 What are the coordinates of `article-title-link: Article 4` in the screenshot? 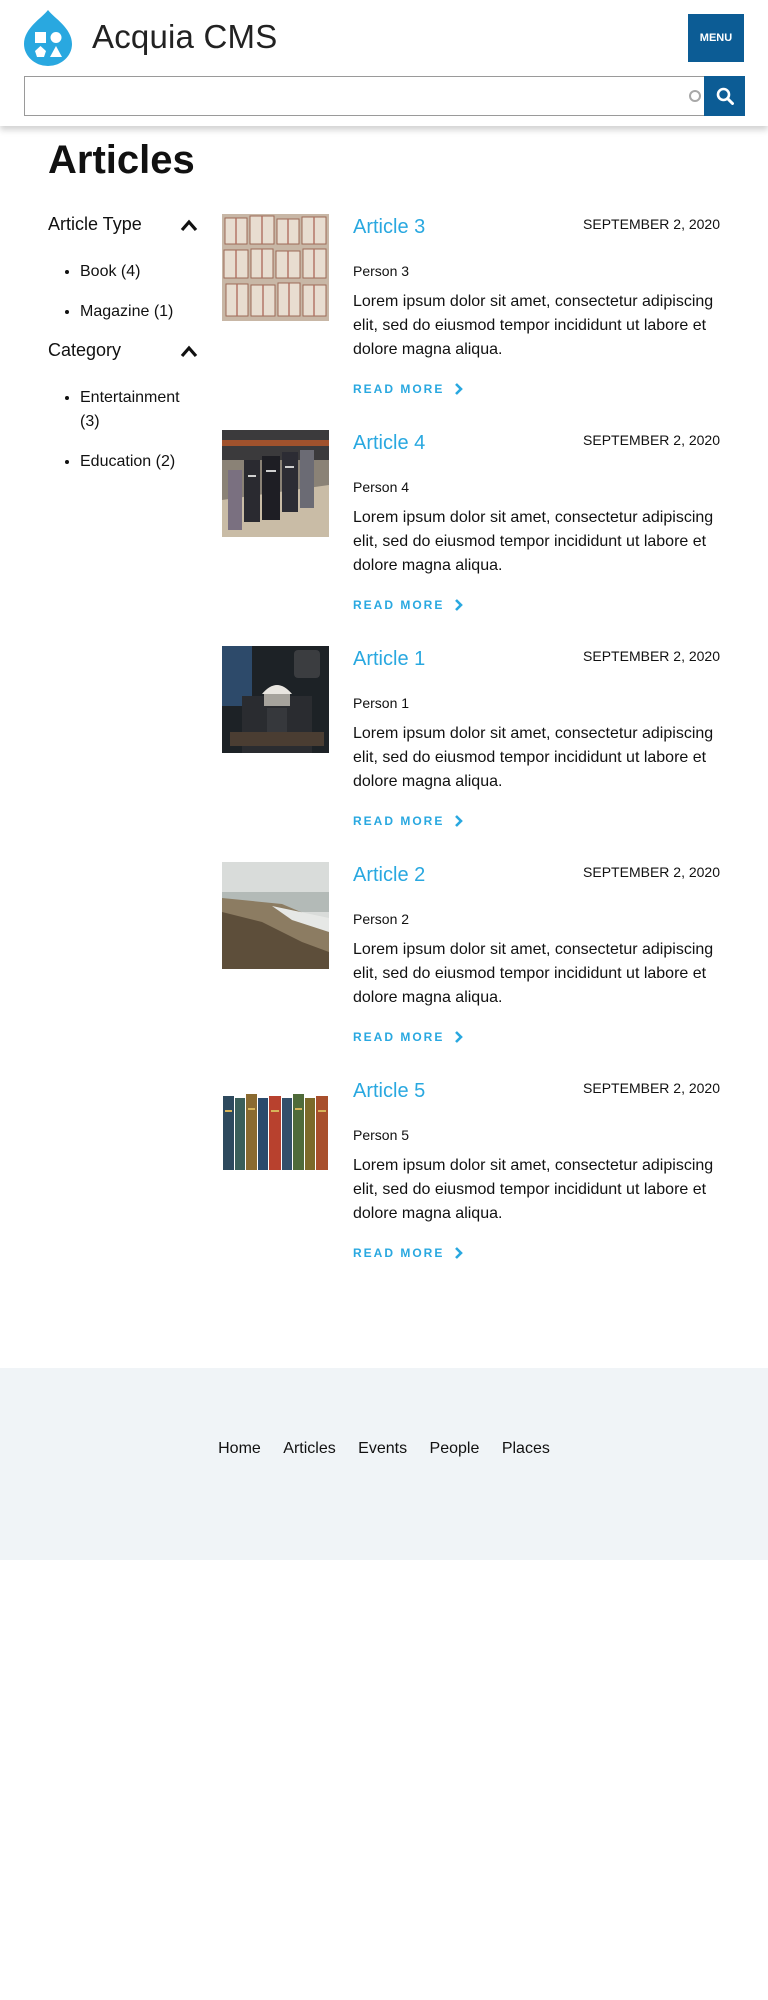 It's located at (389, 443).